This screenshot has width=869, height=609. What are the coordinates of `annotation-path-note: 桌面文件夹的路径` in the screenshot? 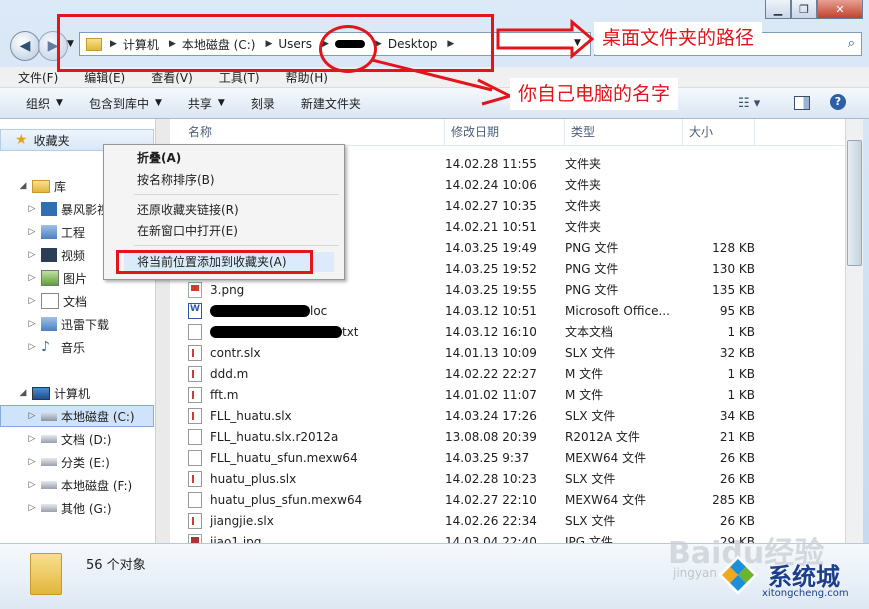 It's located at (678, 38).